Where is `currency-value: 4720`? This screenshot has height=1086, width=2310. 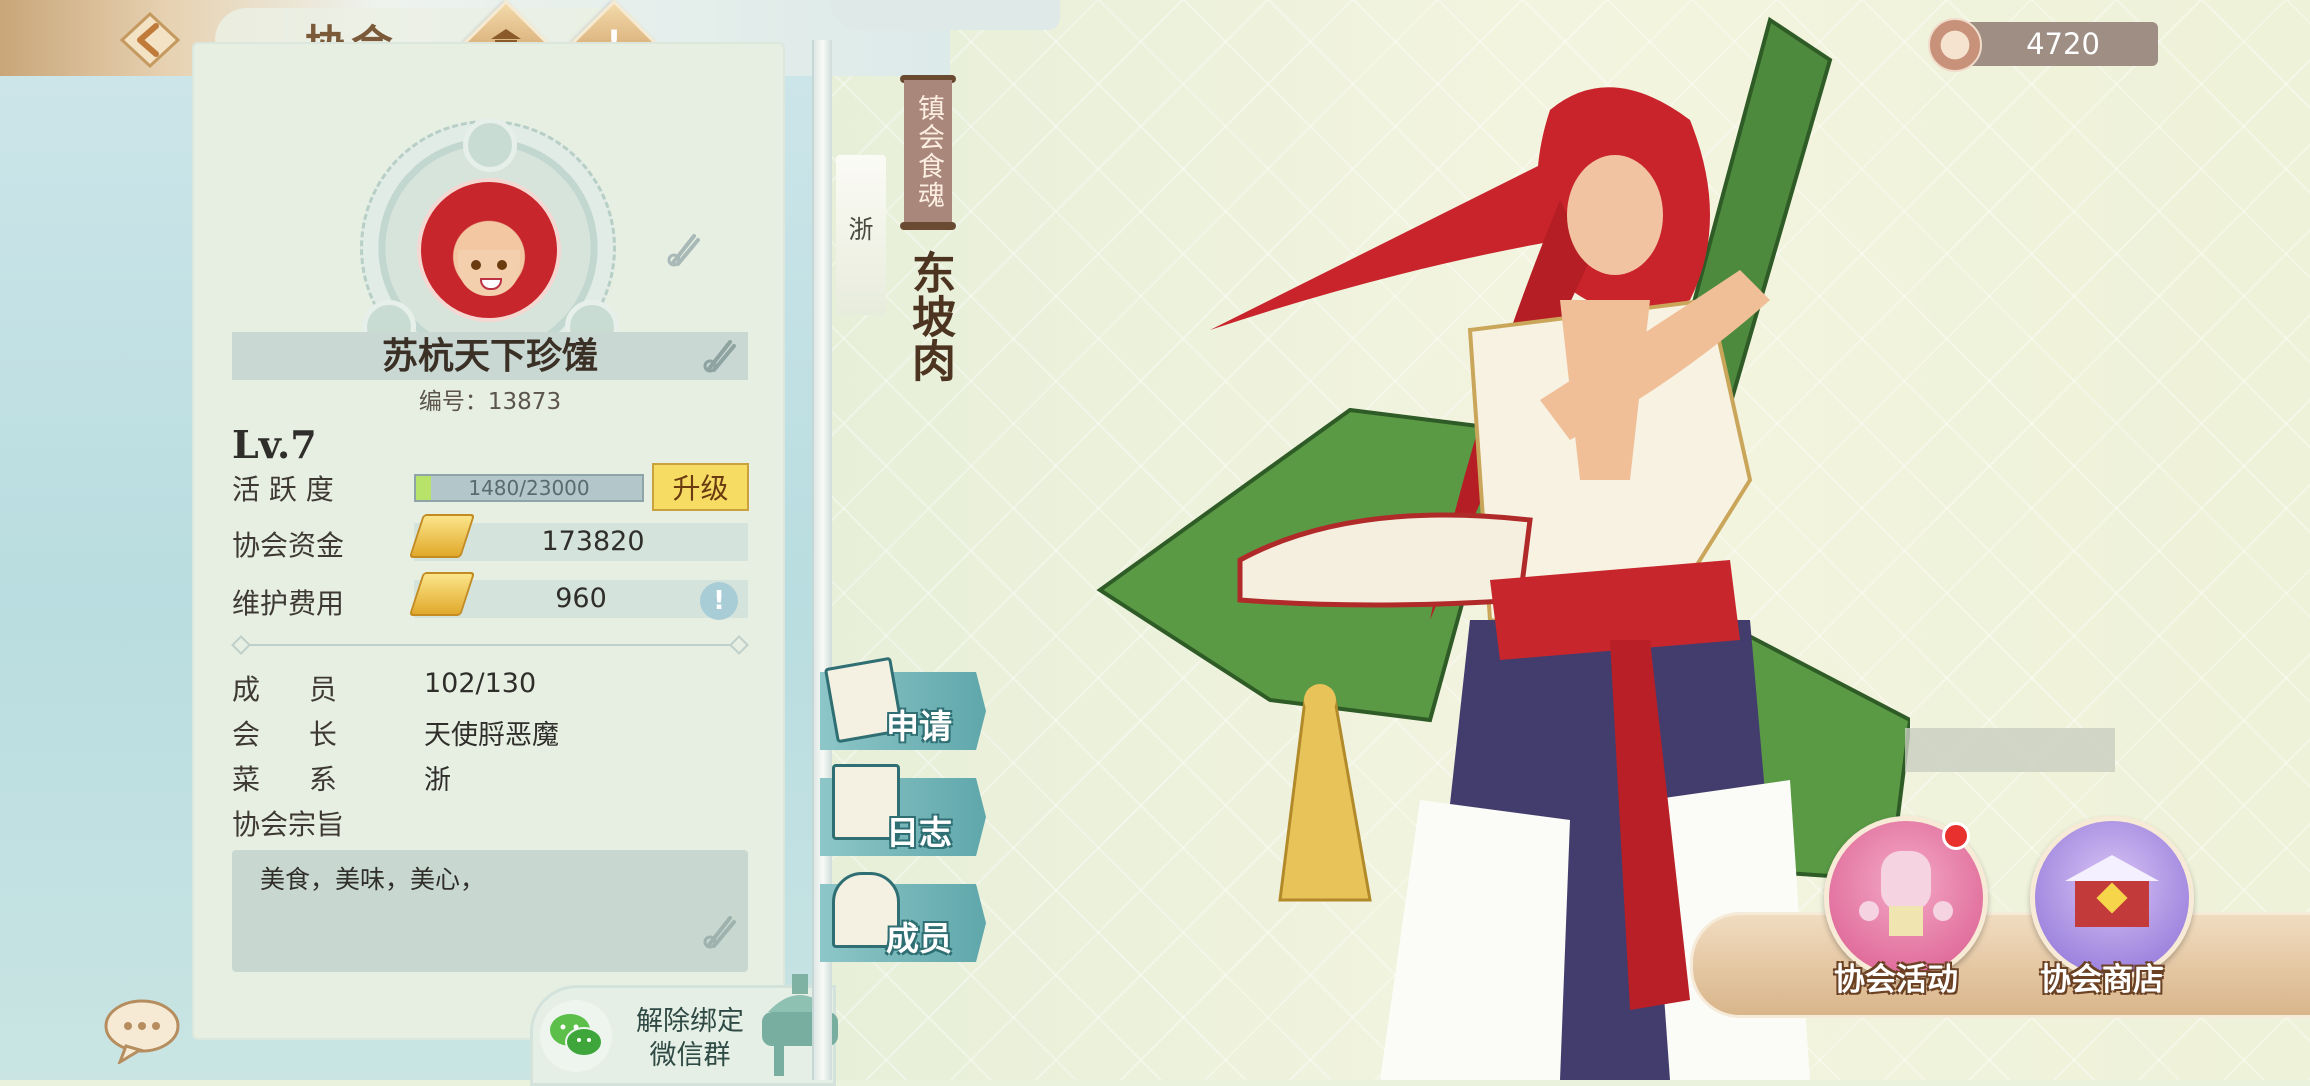 currency-value: 4720 is located at coordinates (2063, 44).